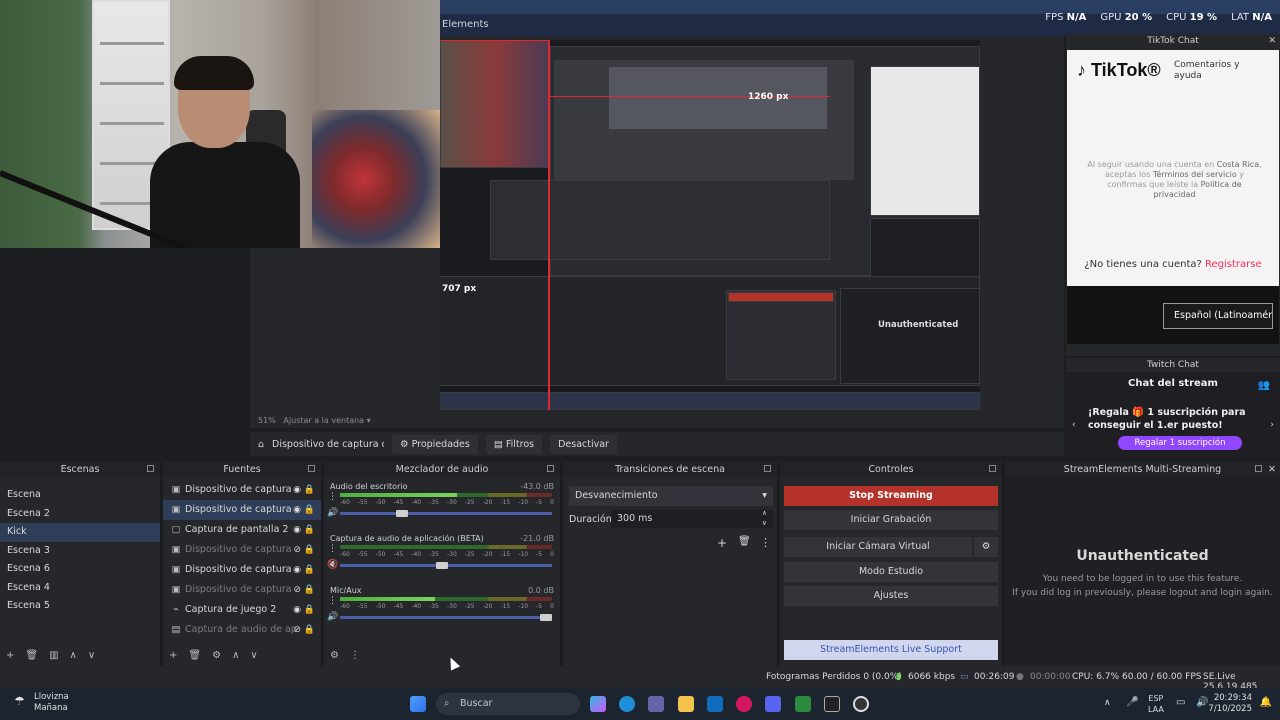 The image size is (1280, 720). What do you see at coordinates (194, 655) in the screenshot?
I see `delete-source-icon: 🗑` at bounding box center [194, 655].